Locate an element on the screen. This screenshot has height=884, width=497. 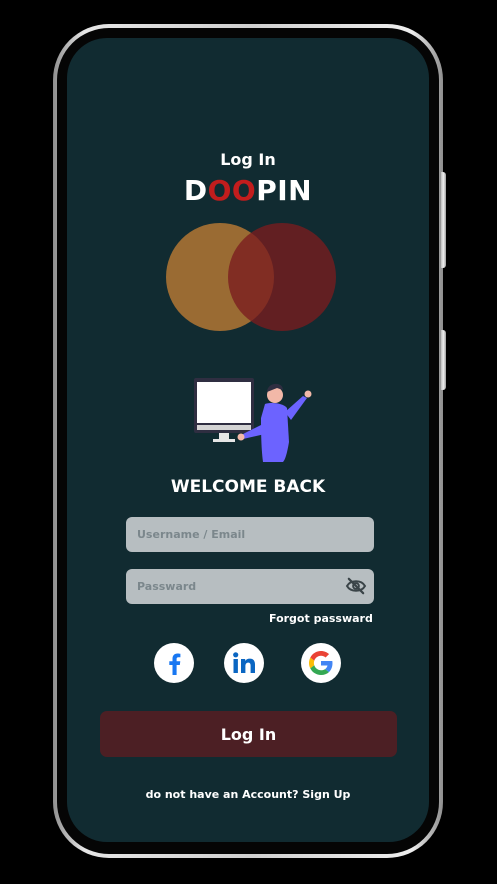
google-login-button is located at coordinates (321, 663).